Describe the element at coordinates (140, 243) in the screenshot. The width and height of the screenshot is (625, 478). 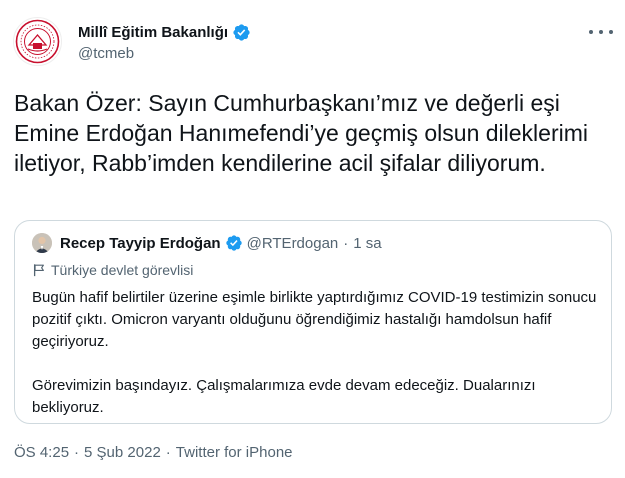
I see `quoted-display-name: Recep Tayyip Erdoğan` at that location.